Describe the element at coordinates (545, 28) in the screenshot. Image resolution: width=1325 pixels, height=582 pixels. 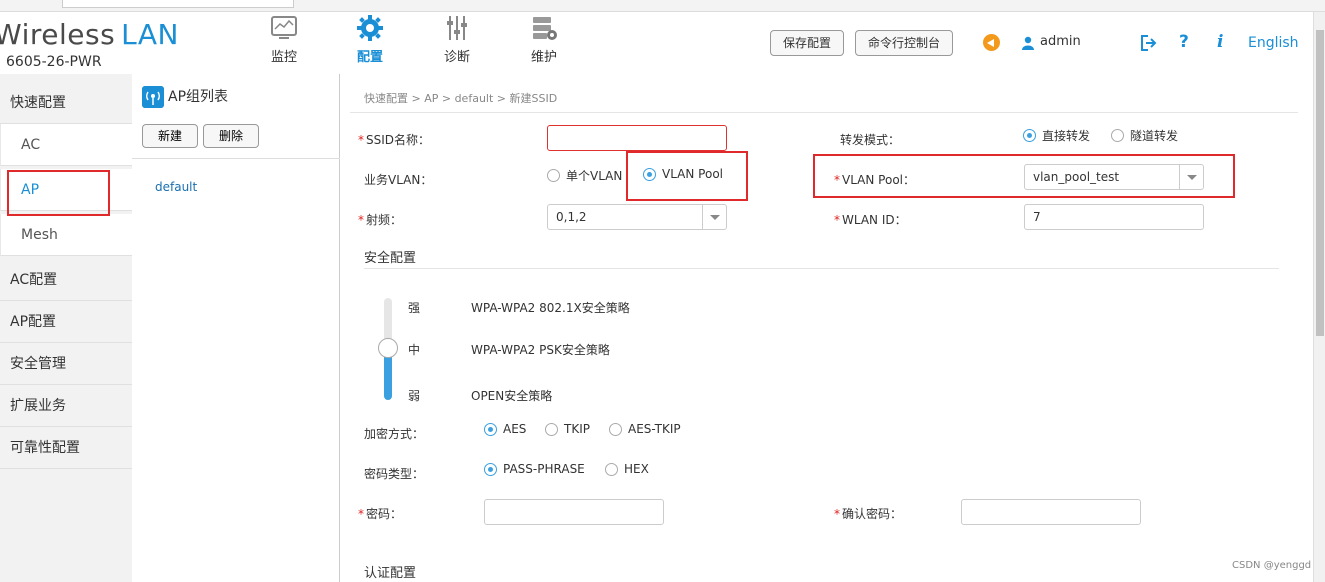
I see `maintenance-icon` at that location.